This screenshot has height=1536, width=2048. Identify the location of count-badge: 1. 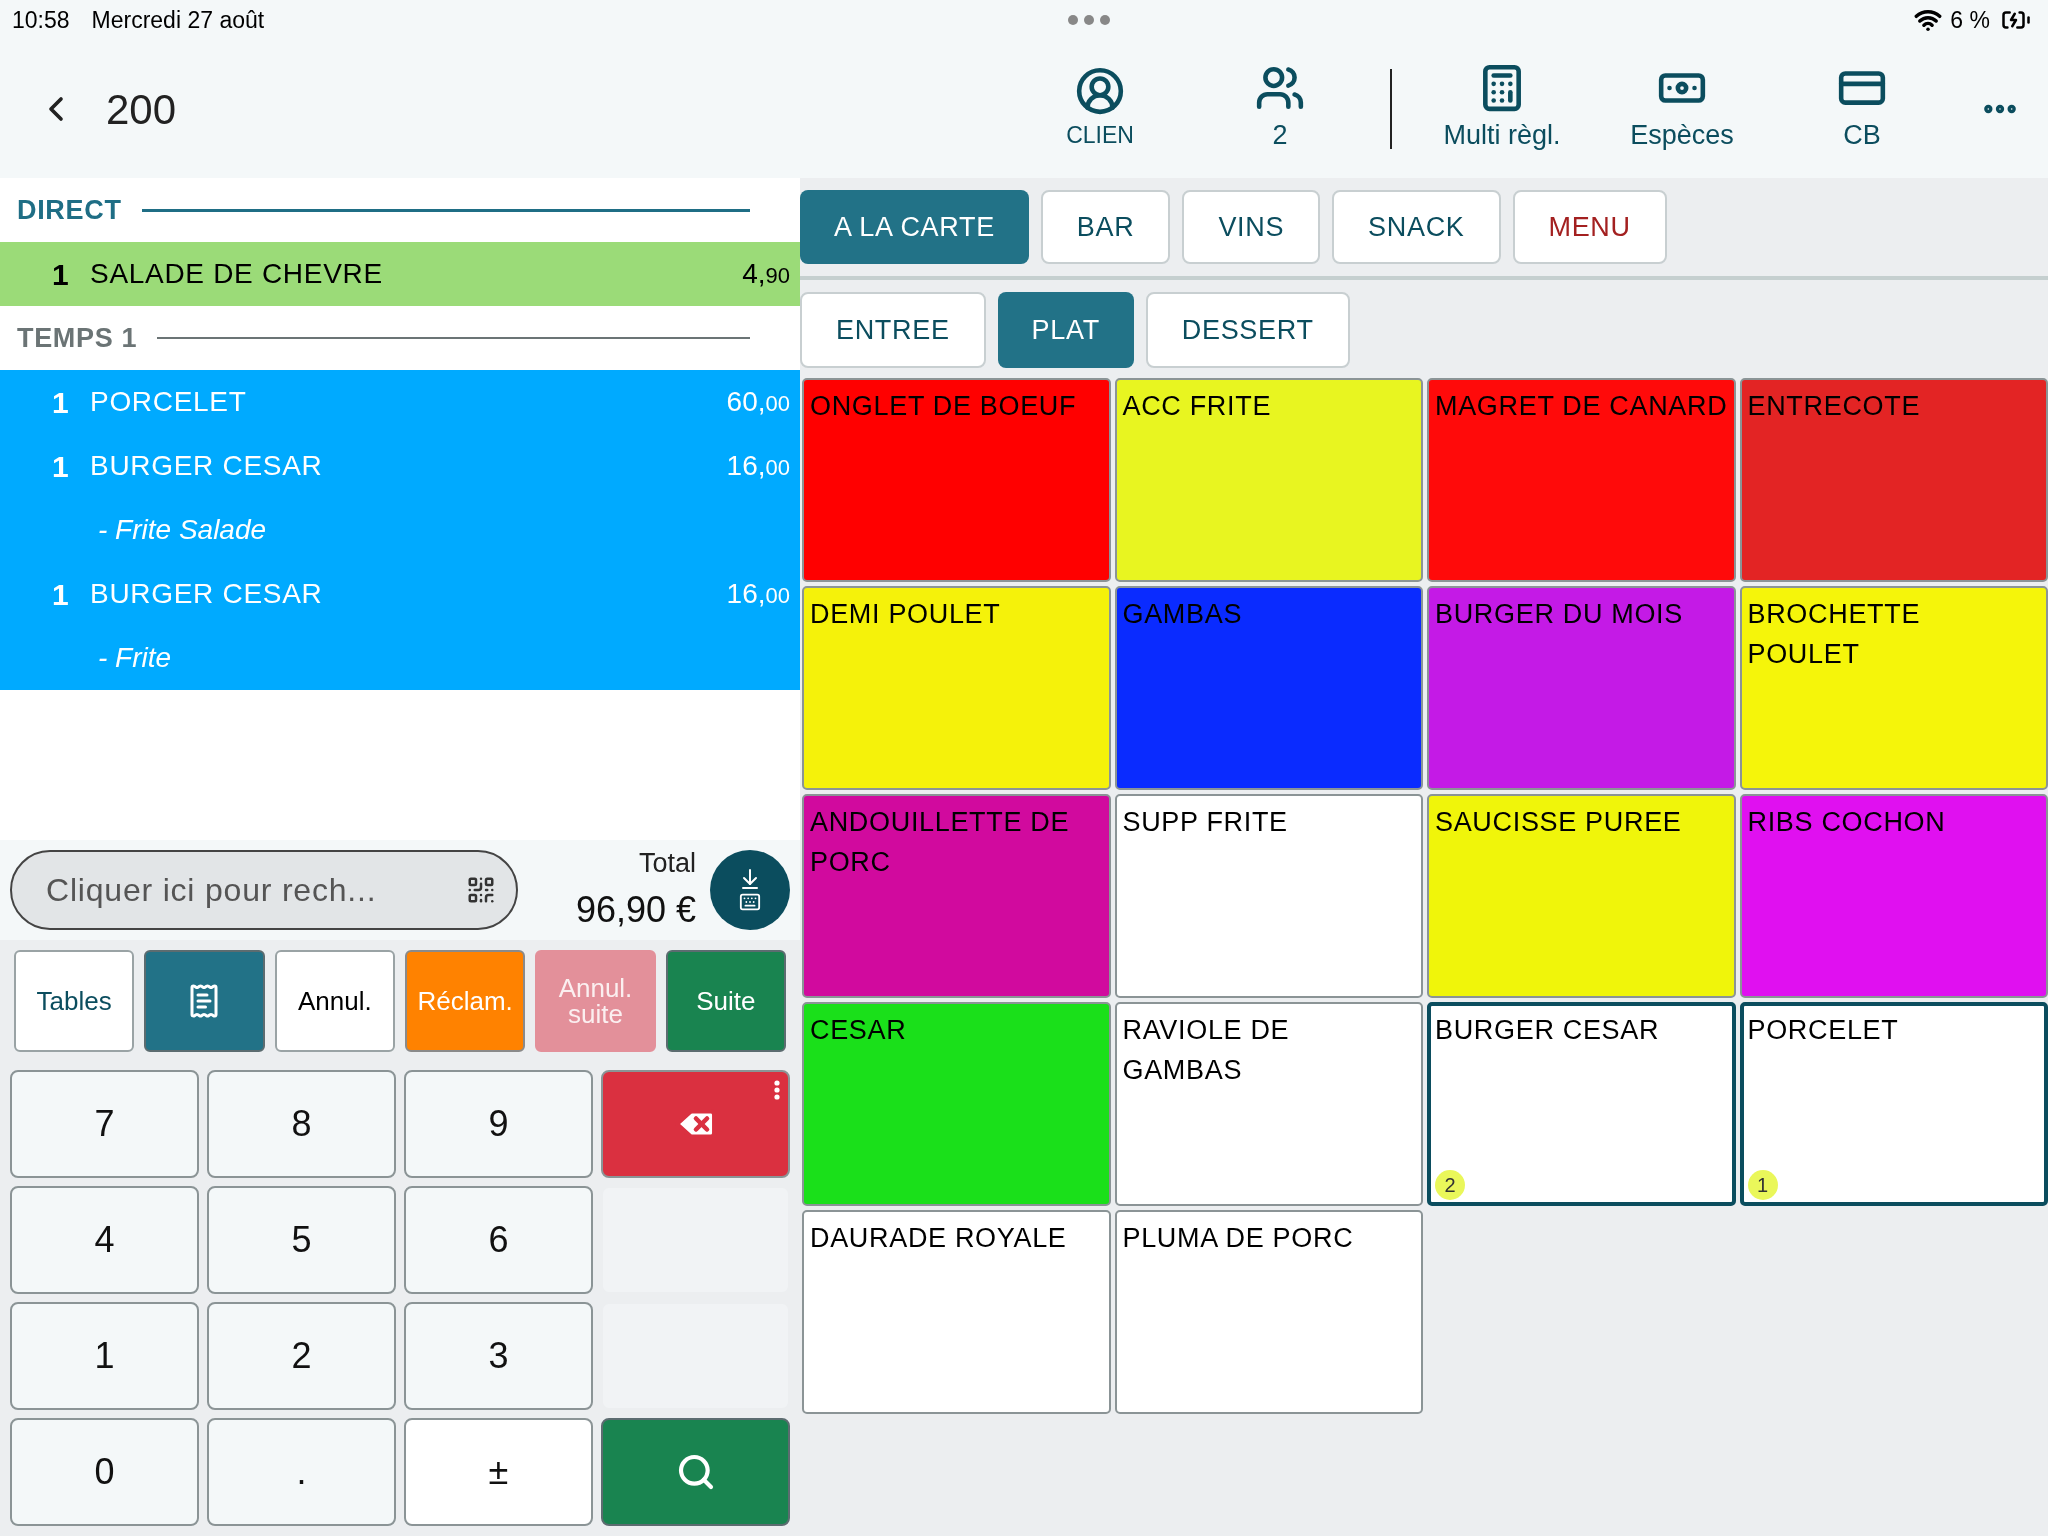
(1762, 1185).